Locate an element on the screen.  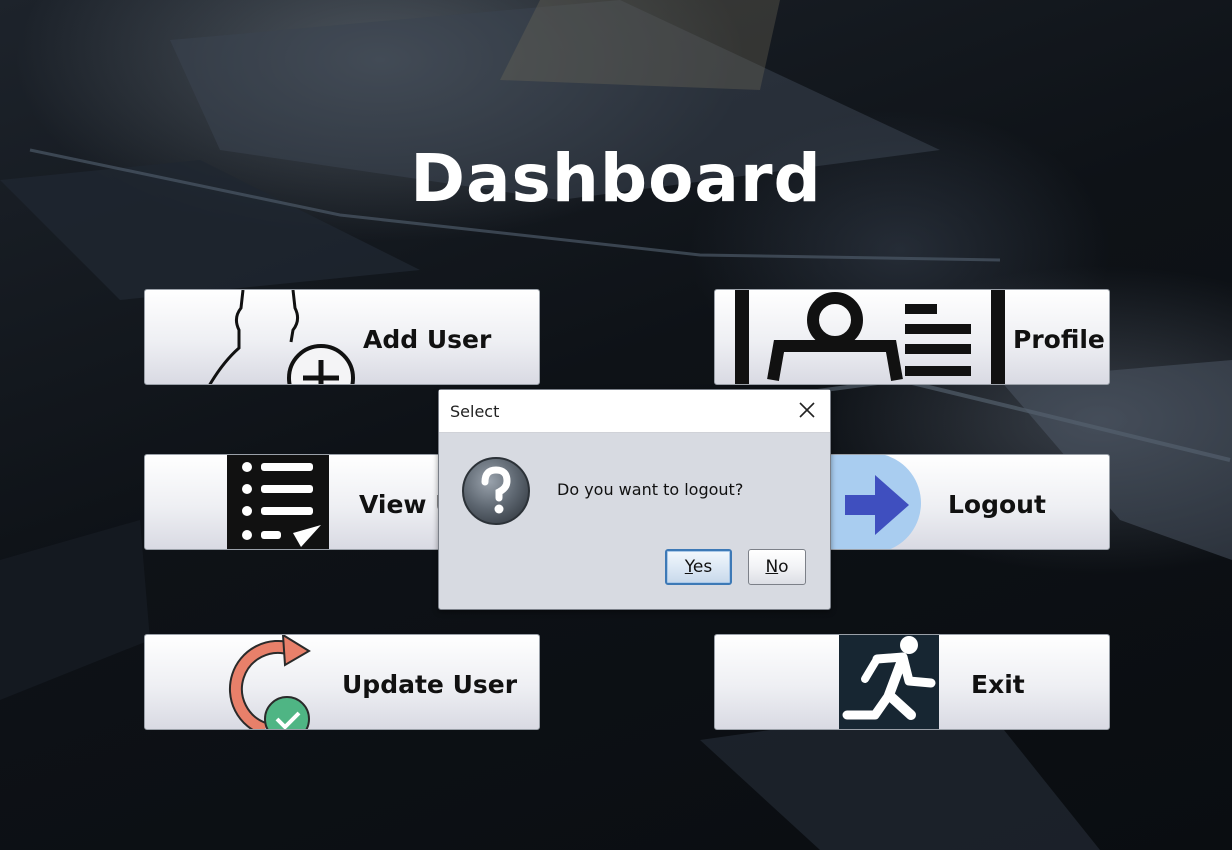
add-user-button: Add User is located at coordinates (342, 337).